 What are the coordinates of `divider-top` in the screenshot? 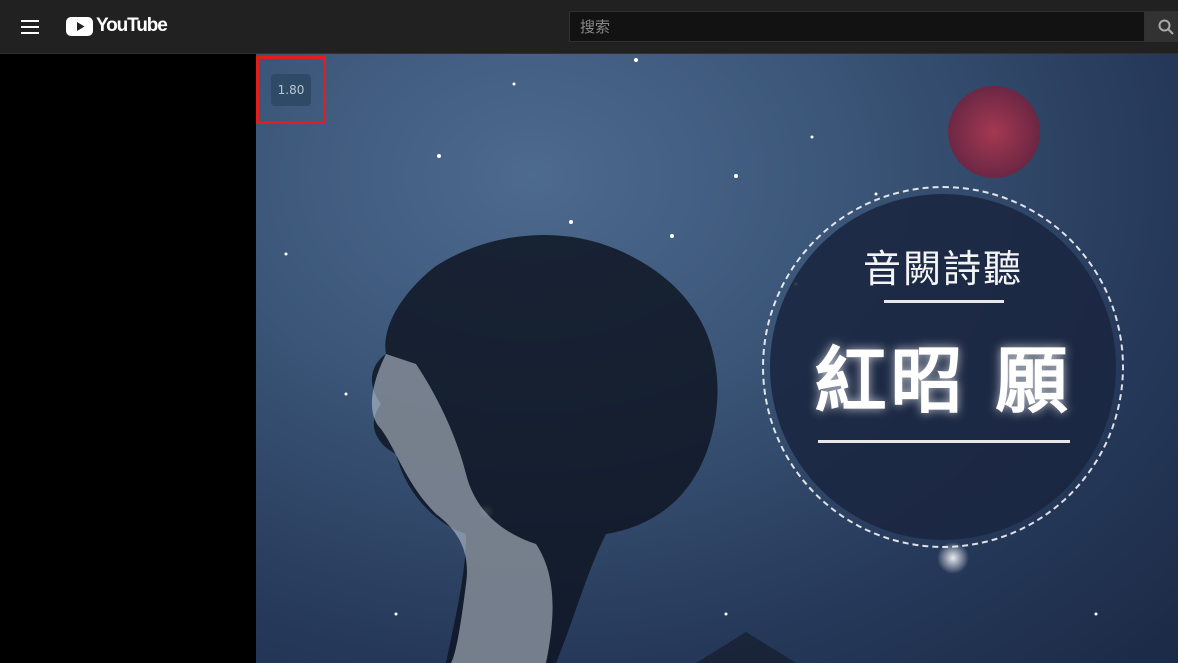 It's located at (944, 301).